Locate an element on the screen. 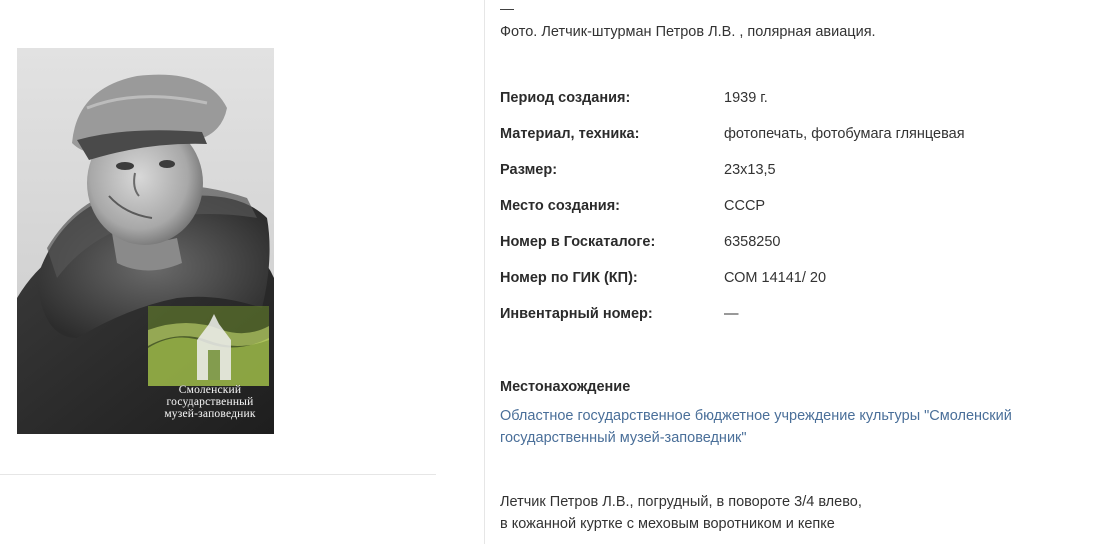 The image size is (1120, 544). horizontal-divider is located at coordinates (218, 474).